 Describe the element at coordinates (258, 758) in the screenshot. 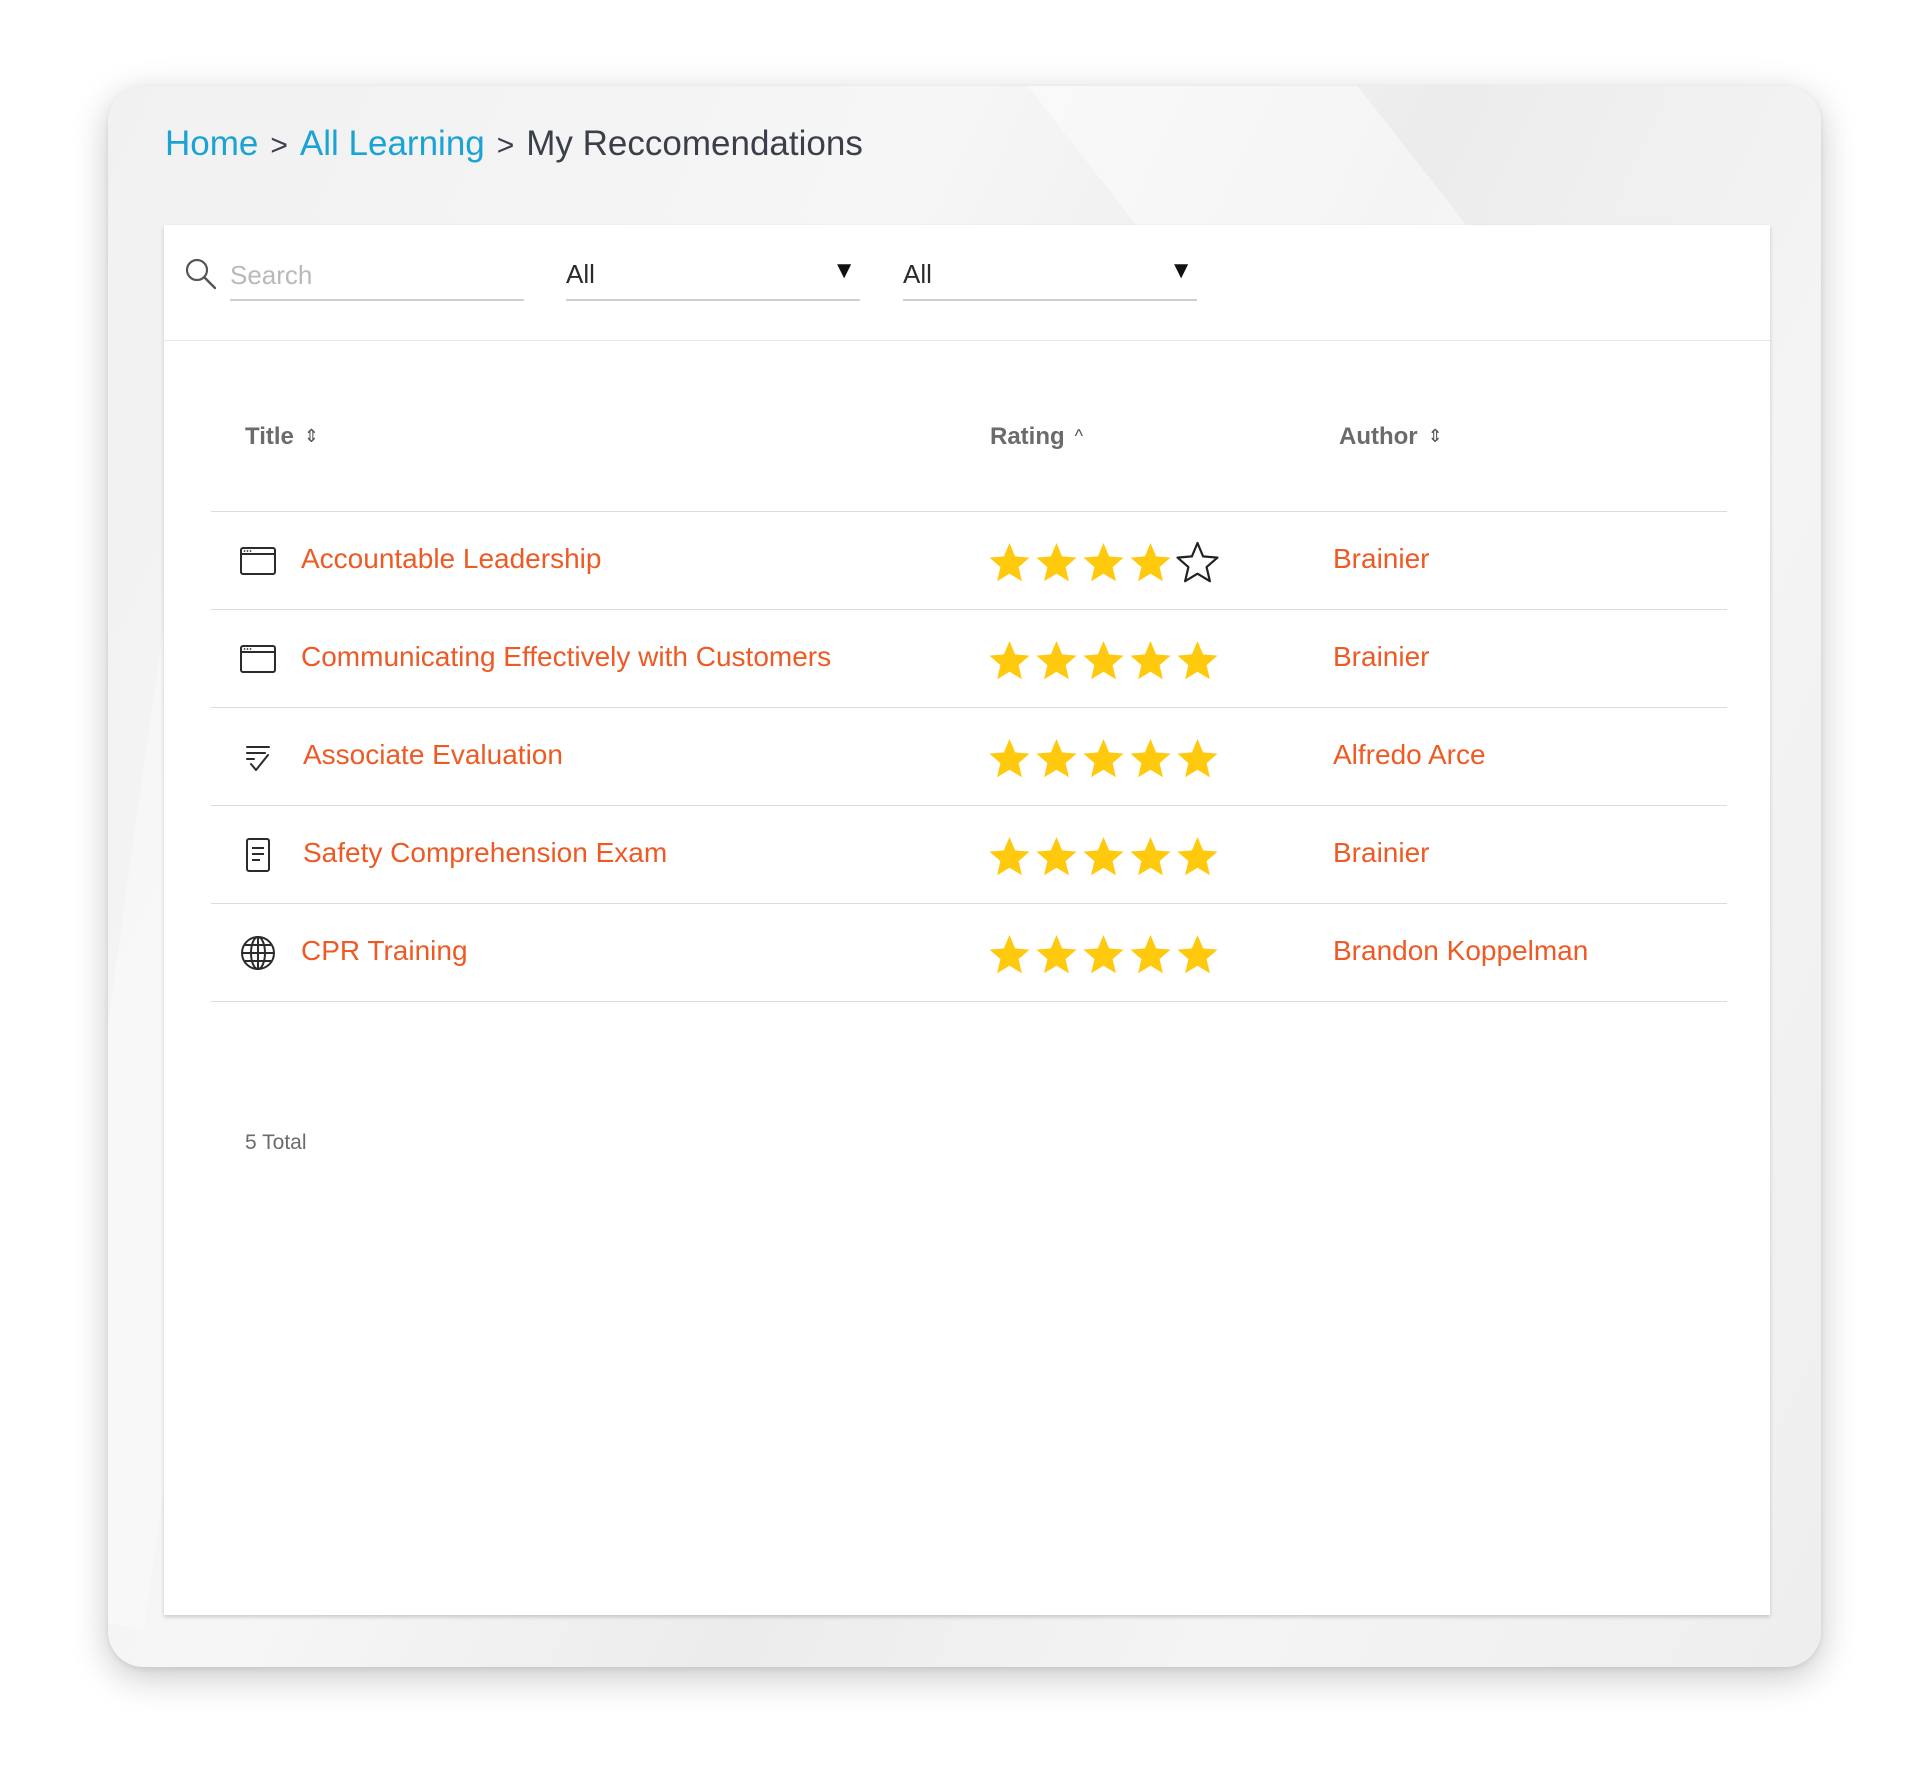

I see `evaluation-checklist-icon` at that location.